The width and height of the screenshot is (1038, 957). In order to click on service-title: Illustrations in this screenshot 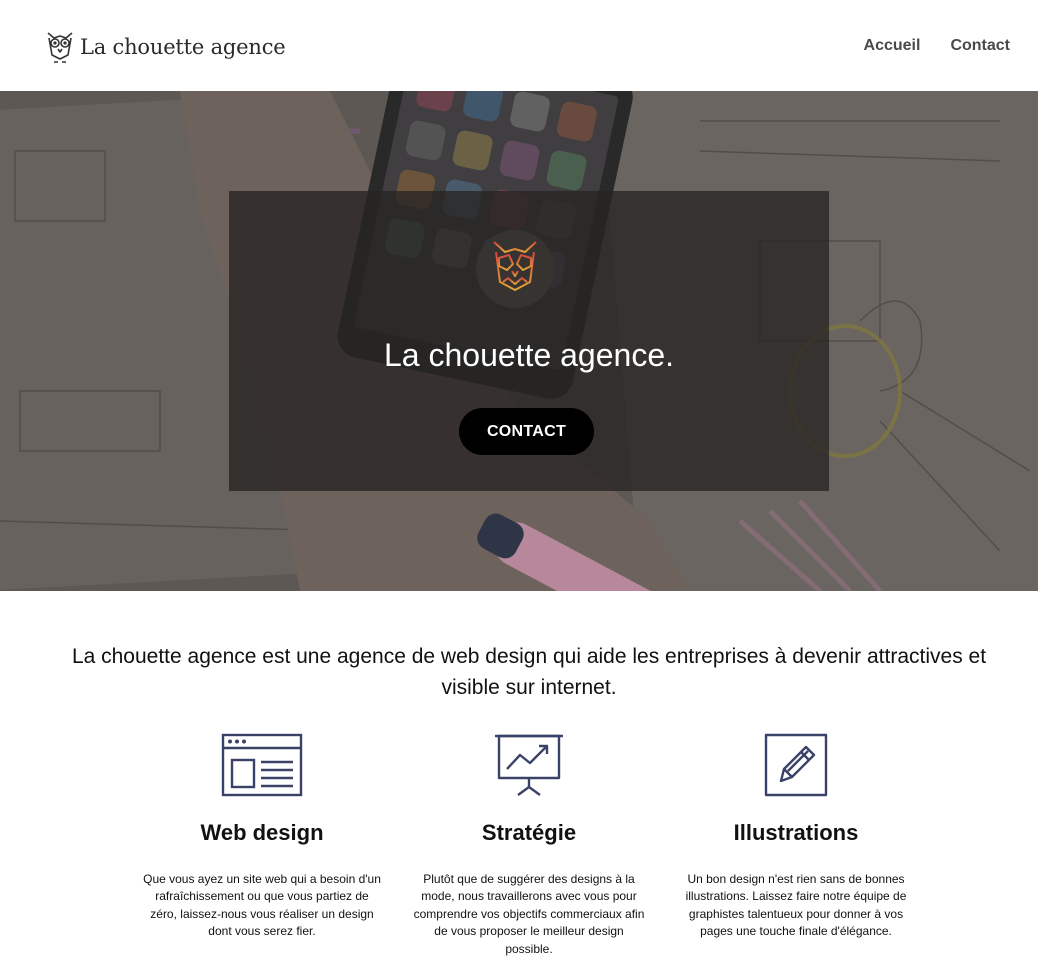, I will do `click(796, 832)`.